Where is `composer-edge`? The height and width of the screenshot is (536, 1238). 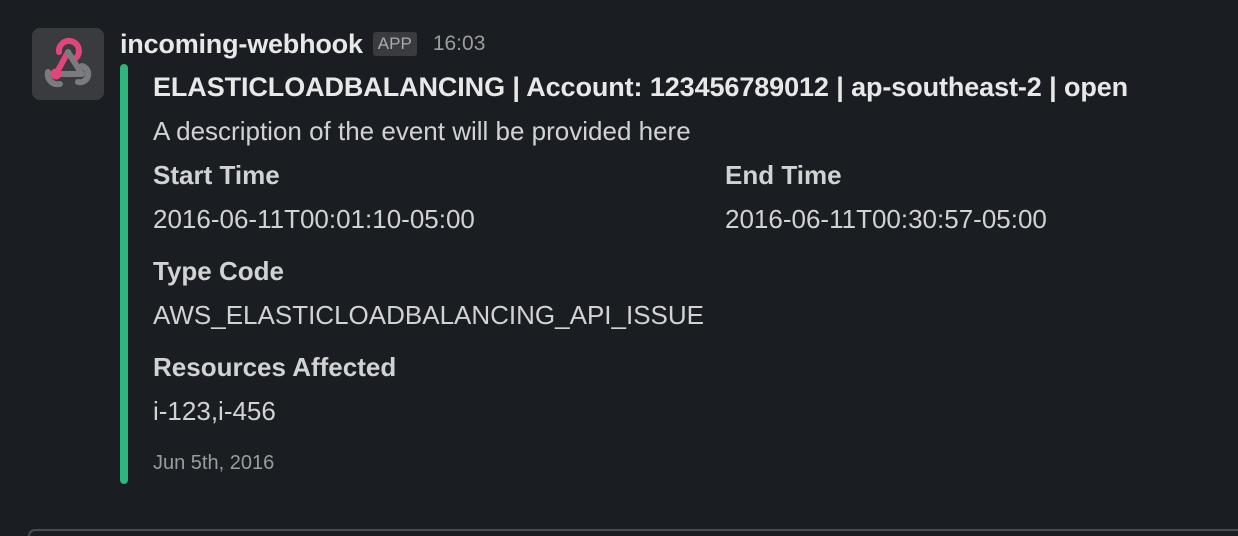 composer-edge is located at coordinates (633, 532).